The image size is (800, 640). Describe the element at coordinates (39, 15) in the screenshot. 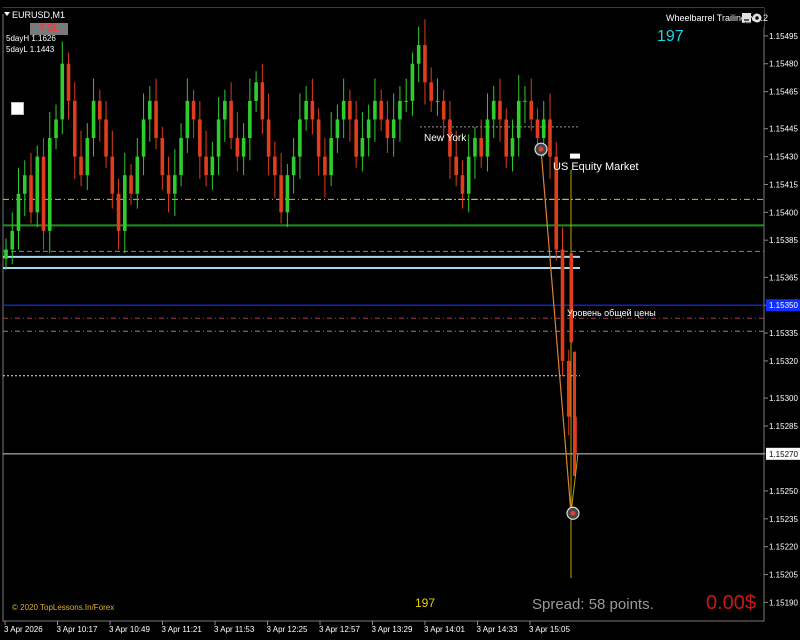

I see `symbol-label: EURUSD,M1` at that location.